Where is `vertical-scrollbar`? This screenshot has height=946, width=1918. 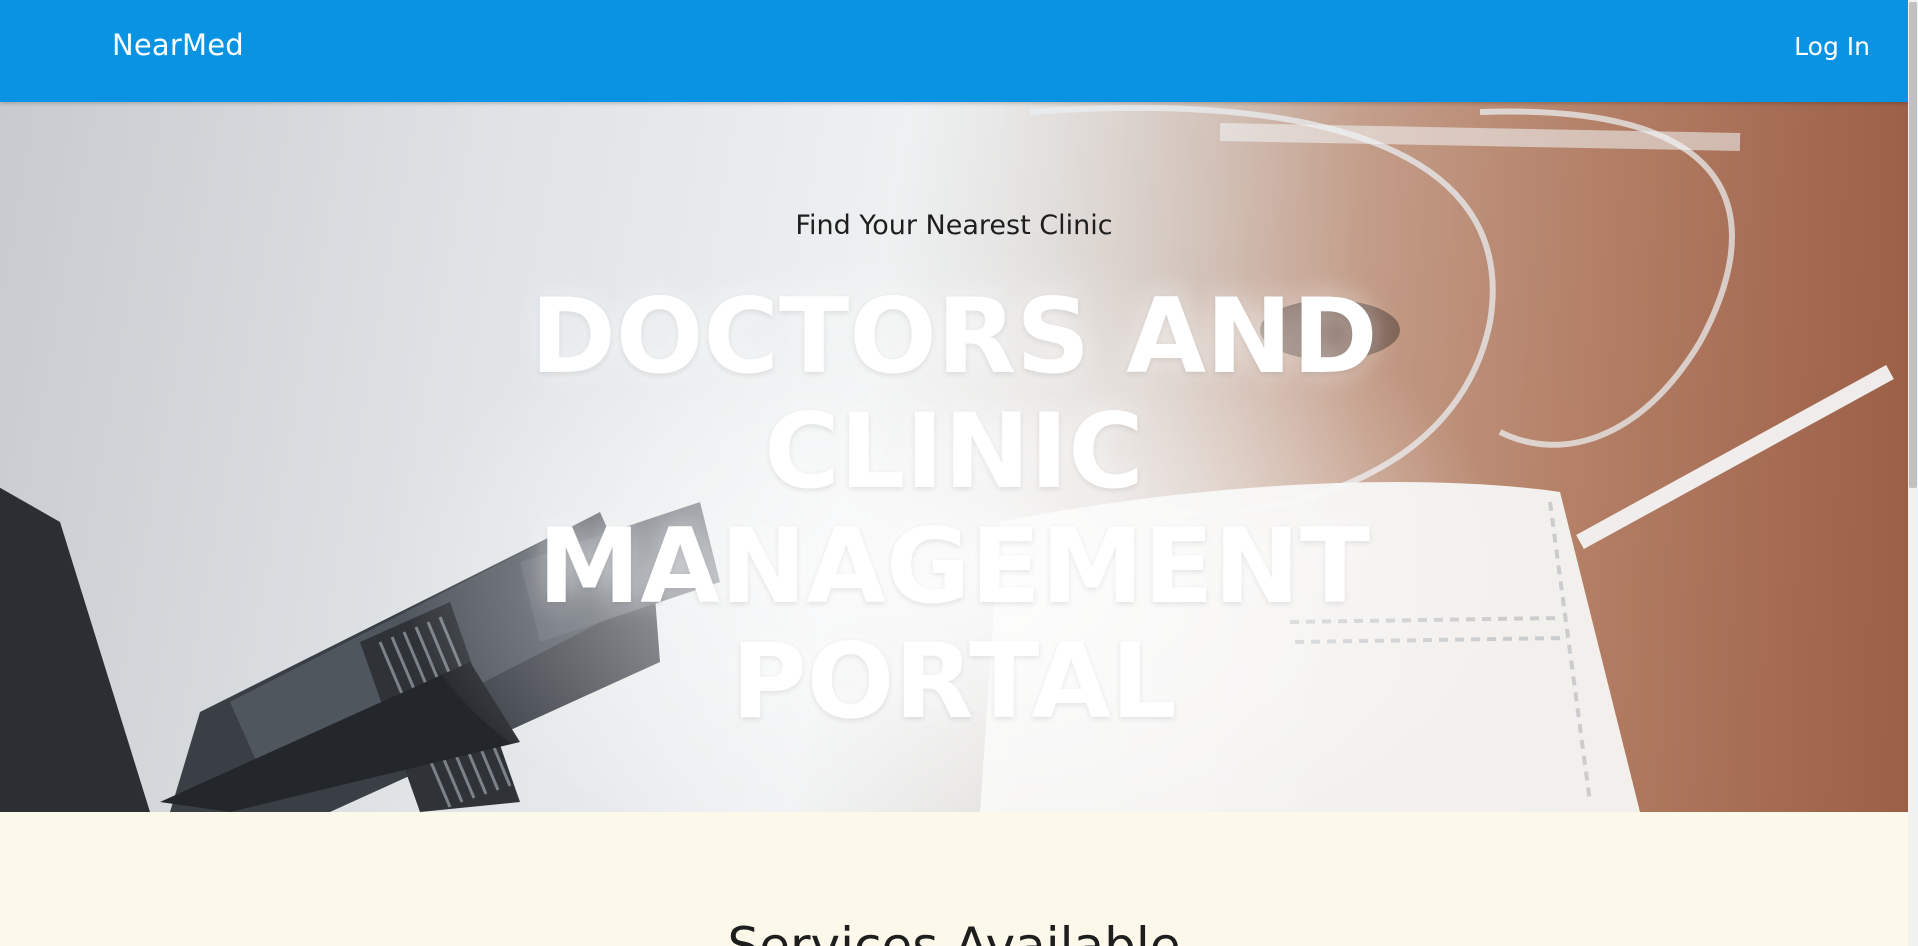 vertical-scrollbar is located at coordinates (1913, 473).